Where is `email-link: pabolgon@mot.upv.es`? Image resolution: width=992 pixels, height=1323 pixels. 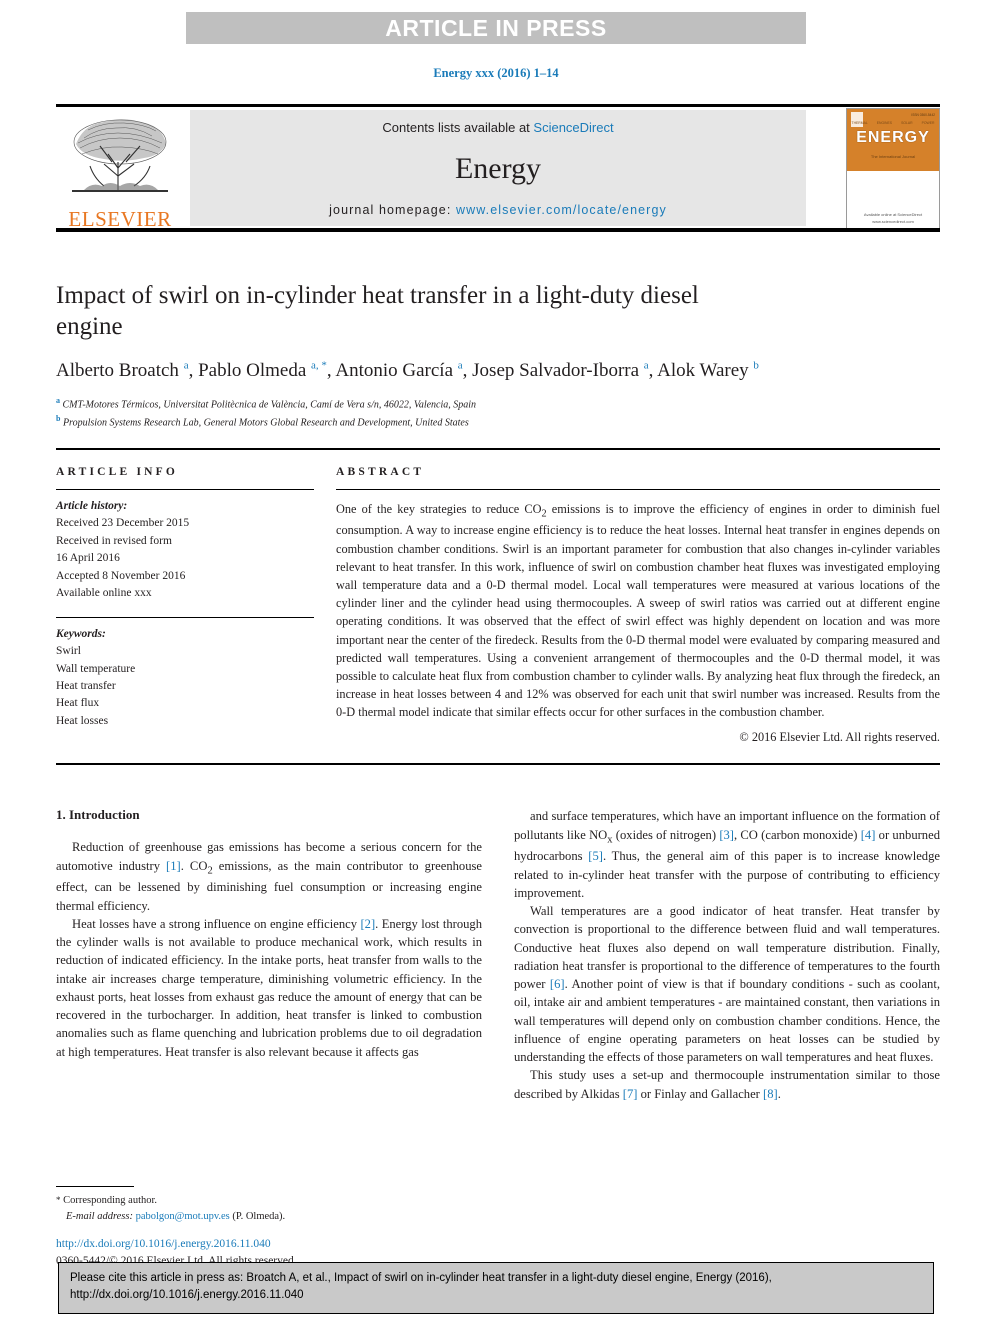 email-link: pabolgon@mot.upv.es is located at coordinates (183, 1216).